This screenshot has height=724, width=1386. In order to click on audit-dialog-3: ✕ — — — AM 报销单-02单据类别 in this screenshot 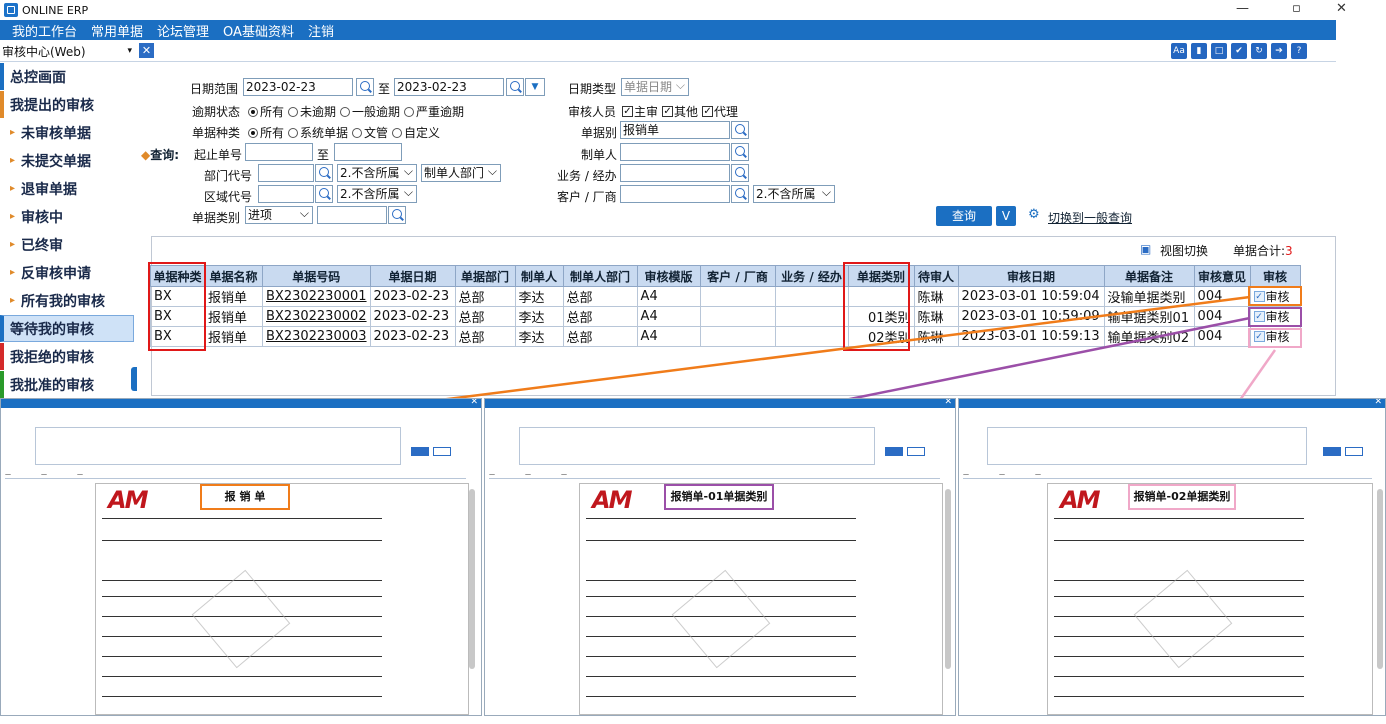, I will do `click(1172, 557)`.